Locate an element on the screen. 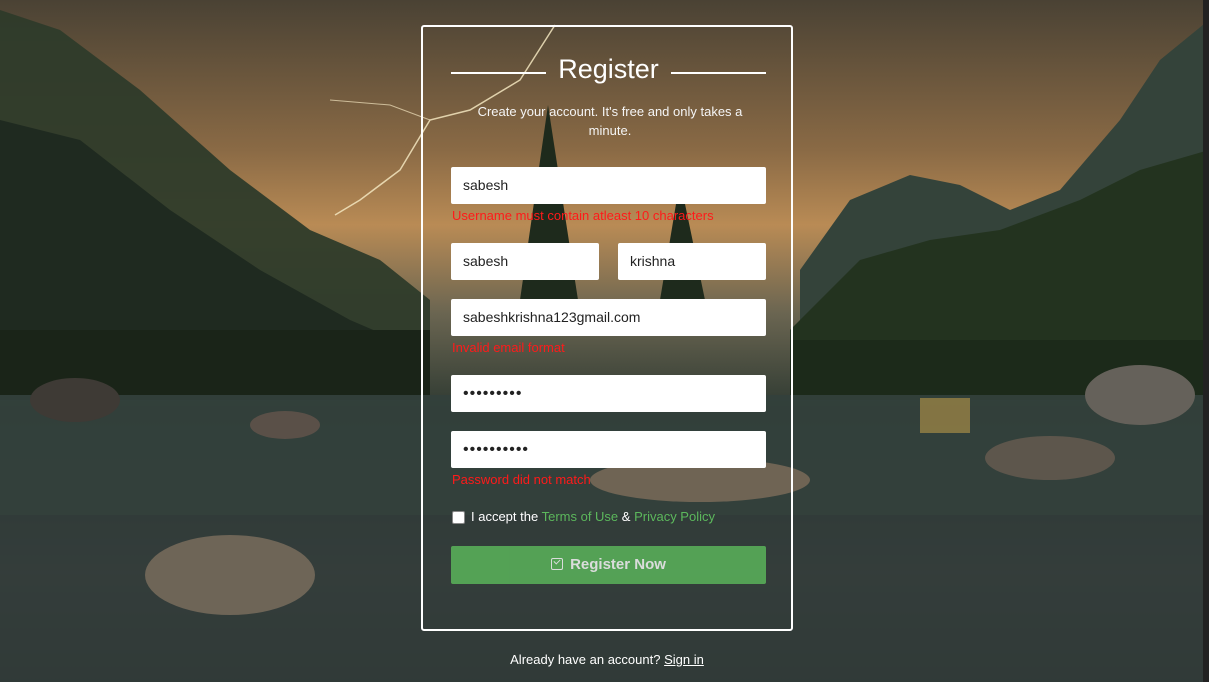 Image resolution: width=1209 pixels, height=682 pixels. password-input: ••••••••• is located at coordinates (608, 393).